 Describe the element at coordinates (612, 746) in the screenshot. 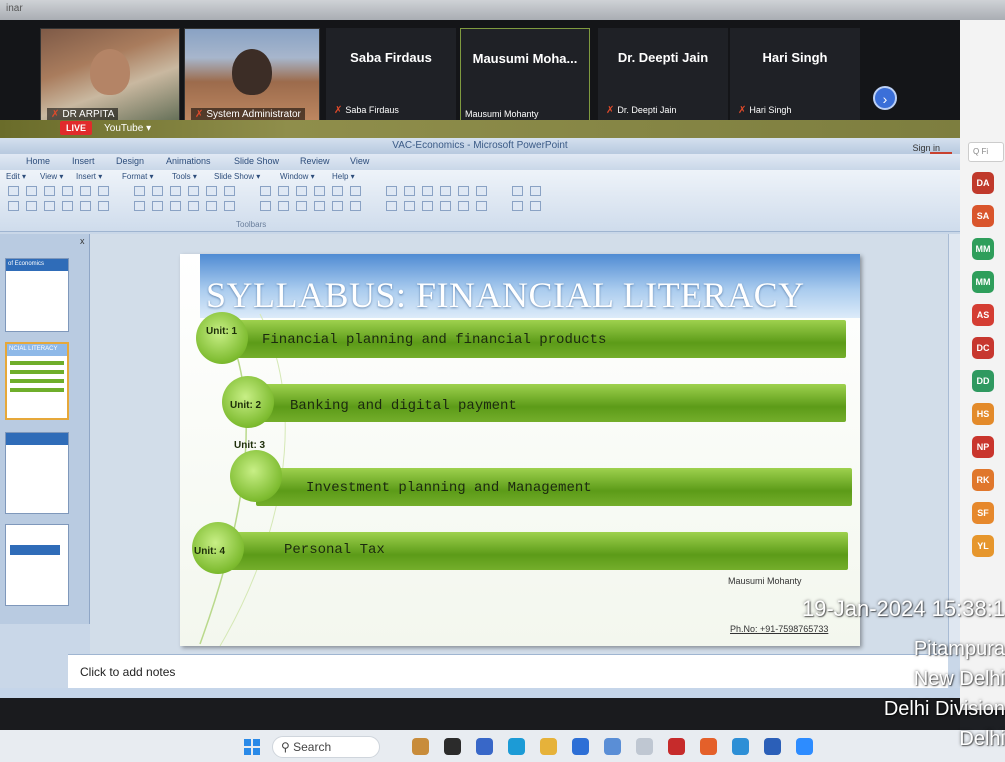

I see `network-icon` at that location.